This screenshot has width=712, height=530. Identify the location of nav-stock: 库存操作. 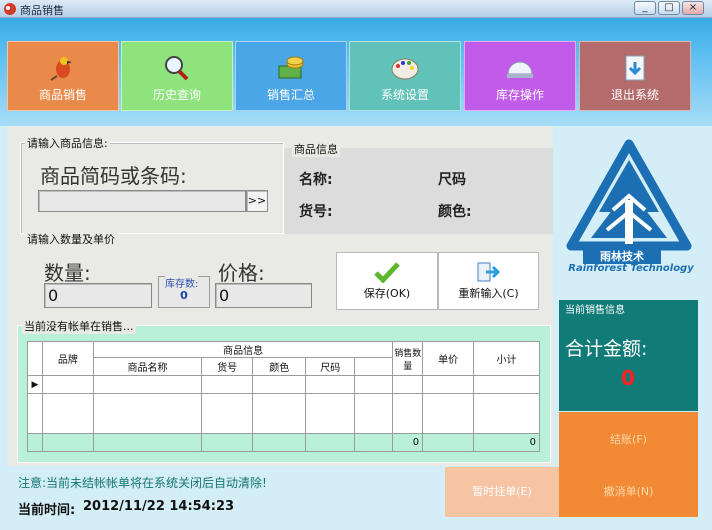
(520, 76).